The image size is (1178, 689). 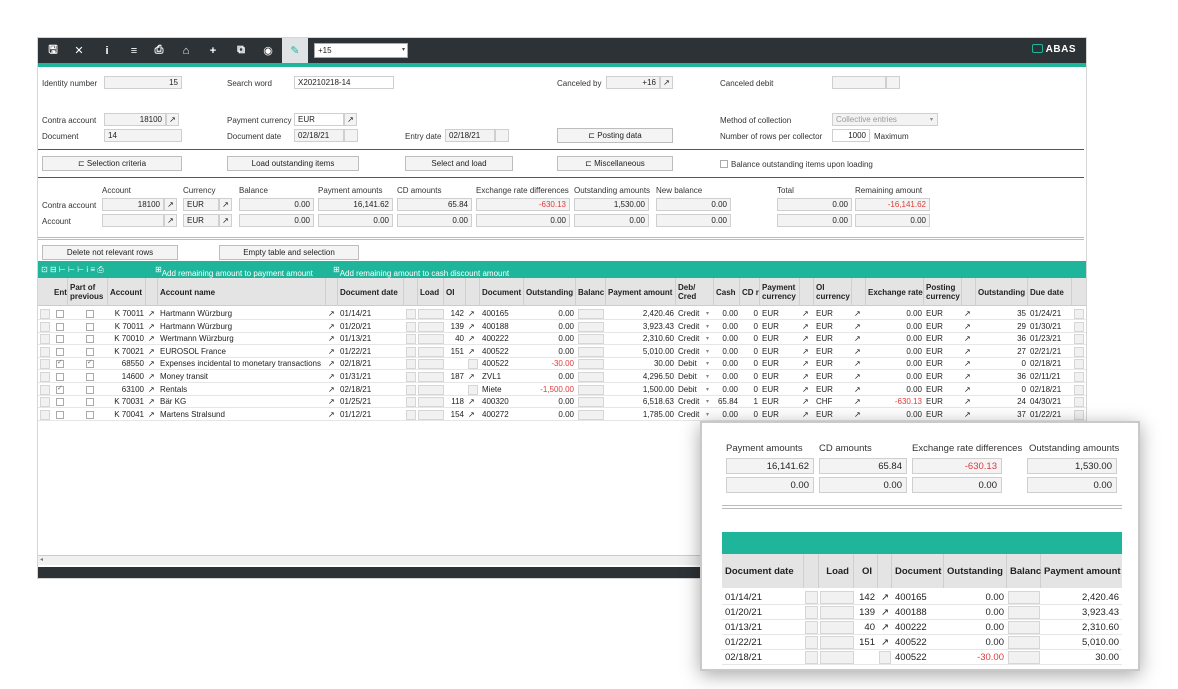 I want to click on copy-icon: ⧉, so click(x=241, y=50).